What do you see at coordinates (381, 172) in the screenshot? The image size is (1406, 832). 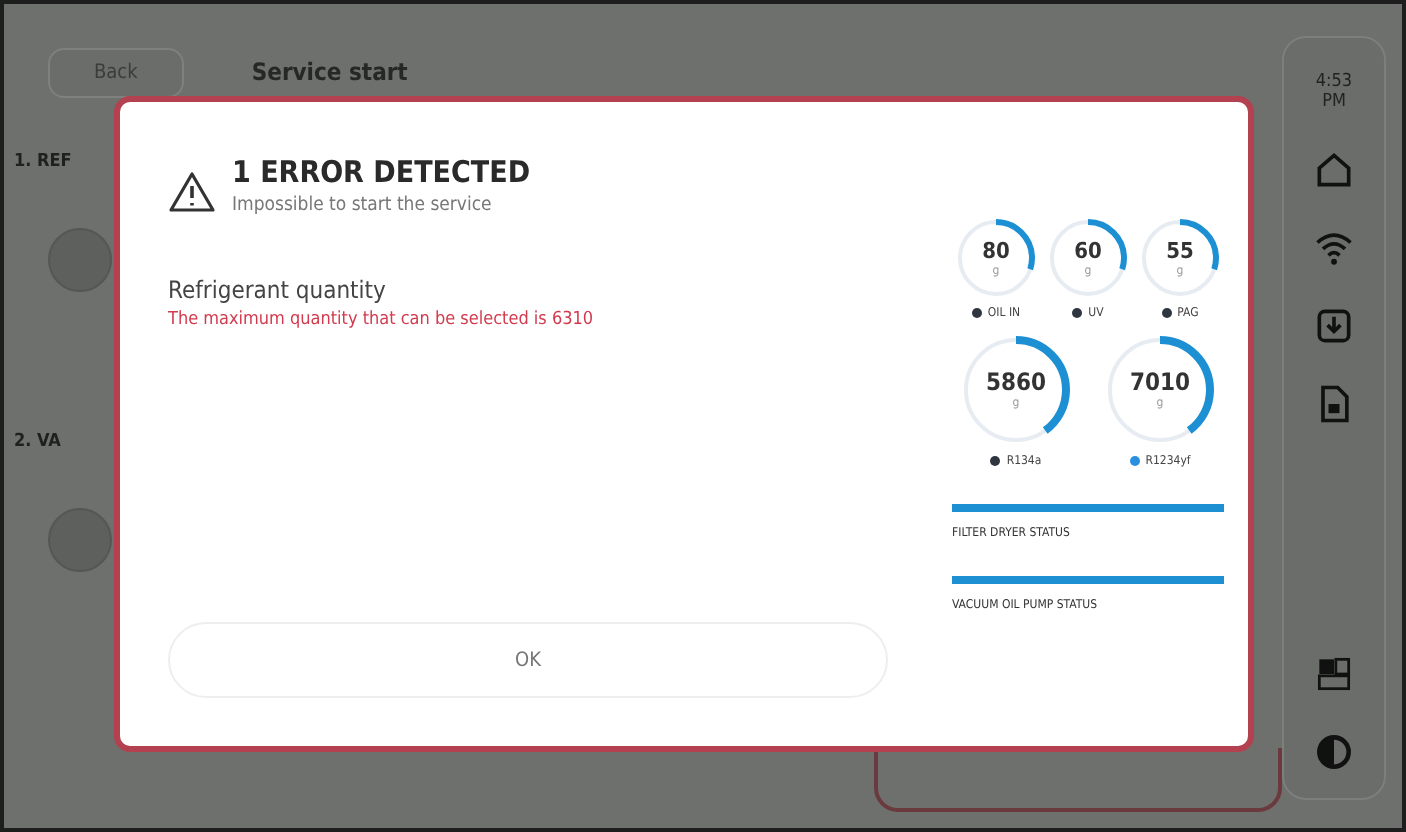 I see `dialog-title: 1 ERROR DETECTED` at bounding box center [381, 172].